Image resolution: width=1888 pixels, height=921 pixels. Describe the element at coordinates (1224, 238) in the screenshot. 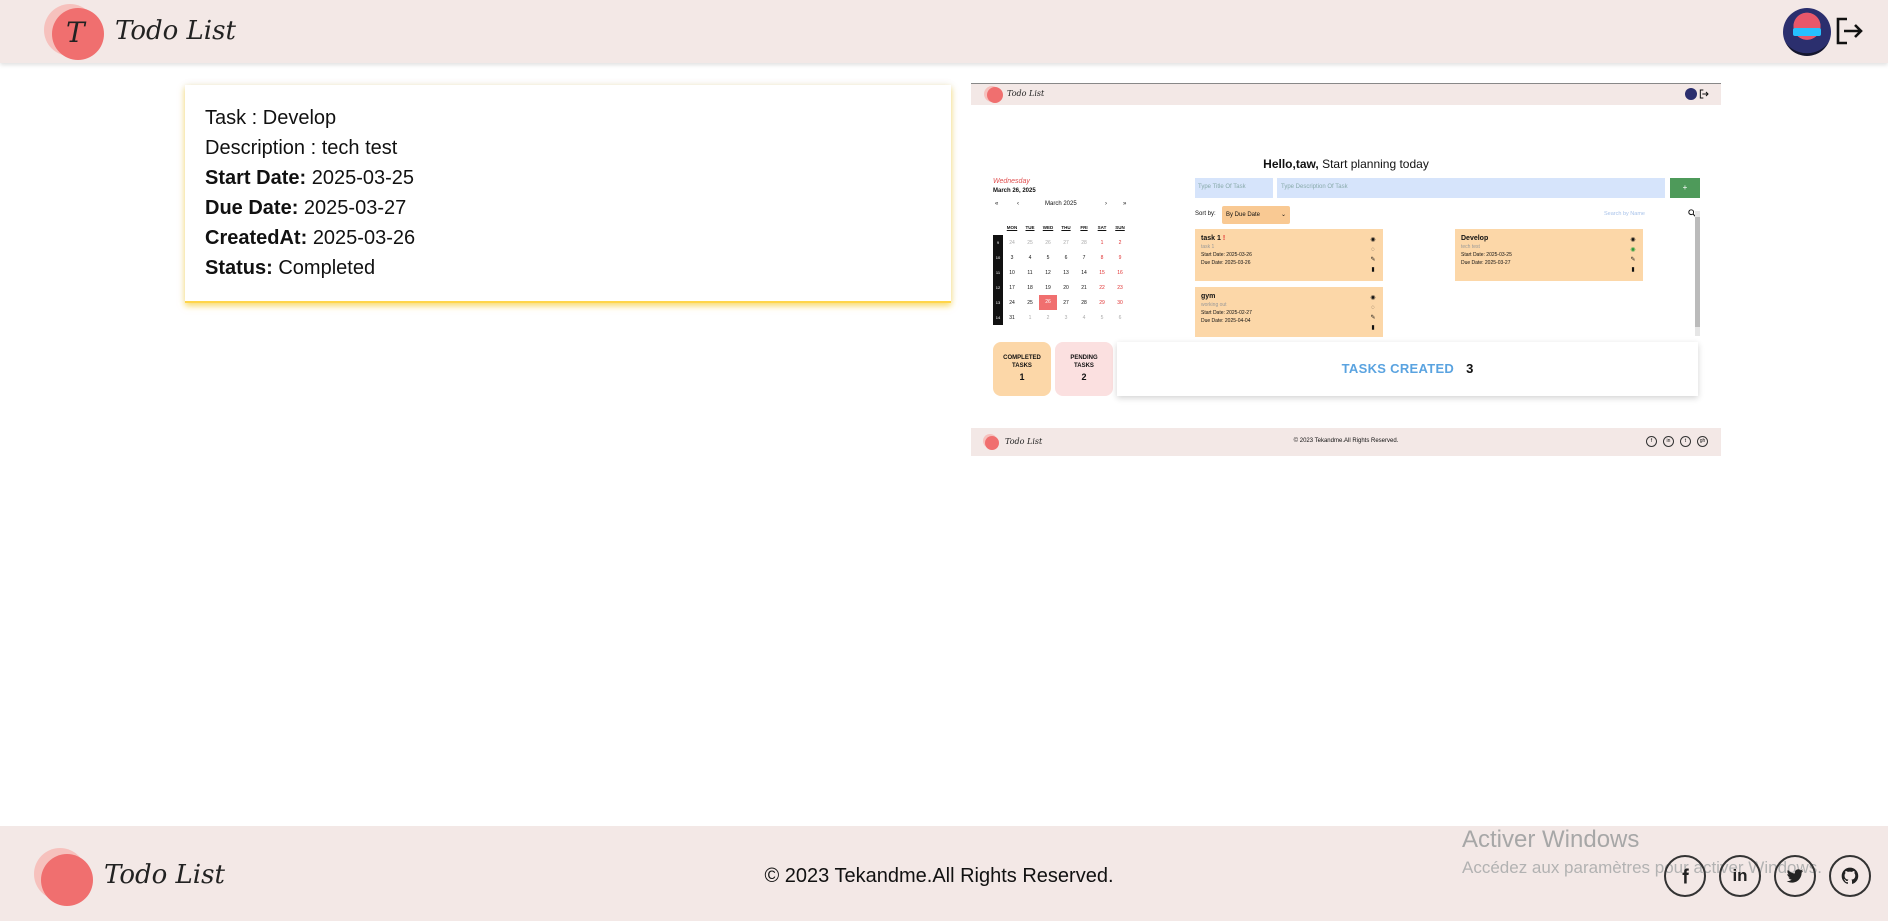

I see `preview-task-flag: !` at that location.